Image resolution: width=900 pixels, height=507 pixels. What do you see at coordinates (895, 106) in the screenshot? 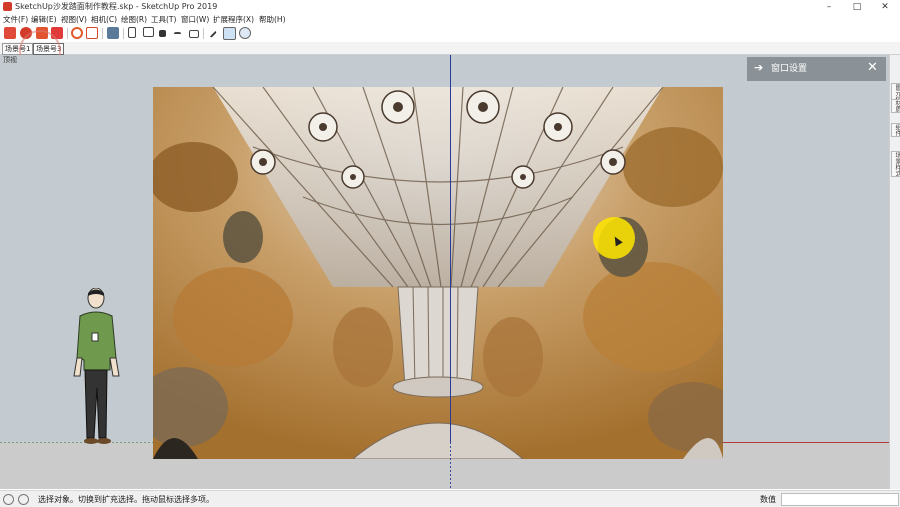
I see `tray-tab-materials: 材质` at bounding box center [895, 106].